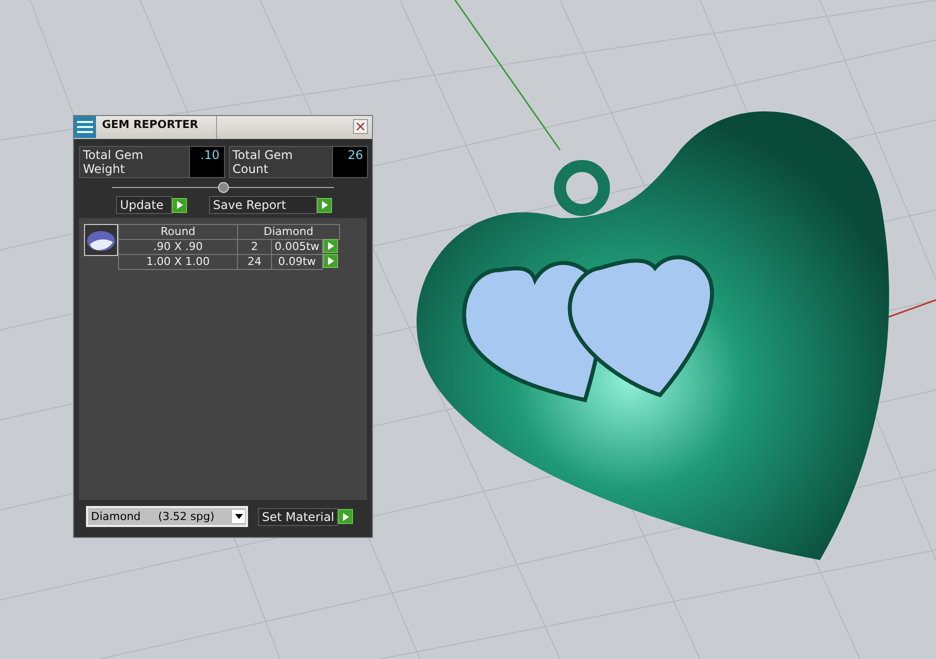 This screenshot has height=659, width=936. I want to click on total-value: 26, so click(349, 162).